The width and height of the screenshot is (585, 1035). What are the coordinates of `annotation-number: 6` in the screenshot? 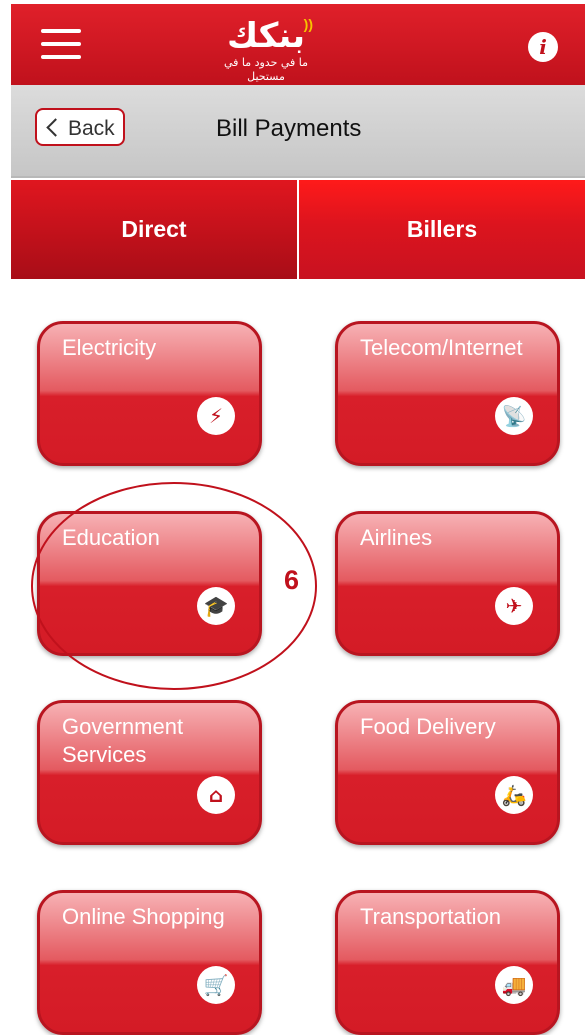 It's located at (292, 580).